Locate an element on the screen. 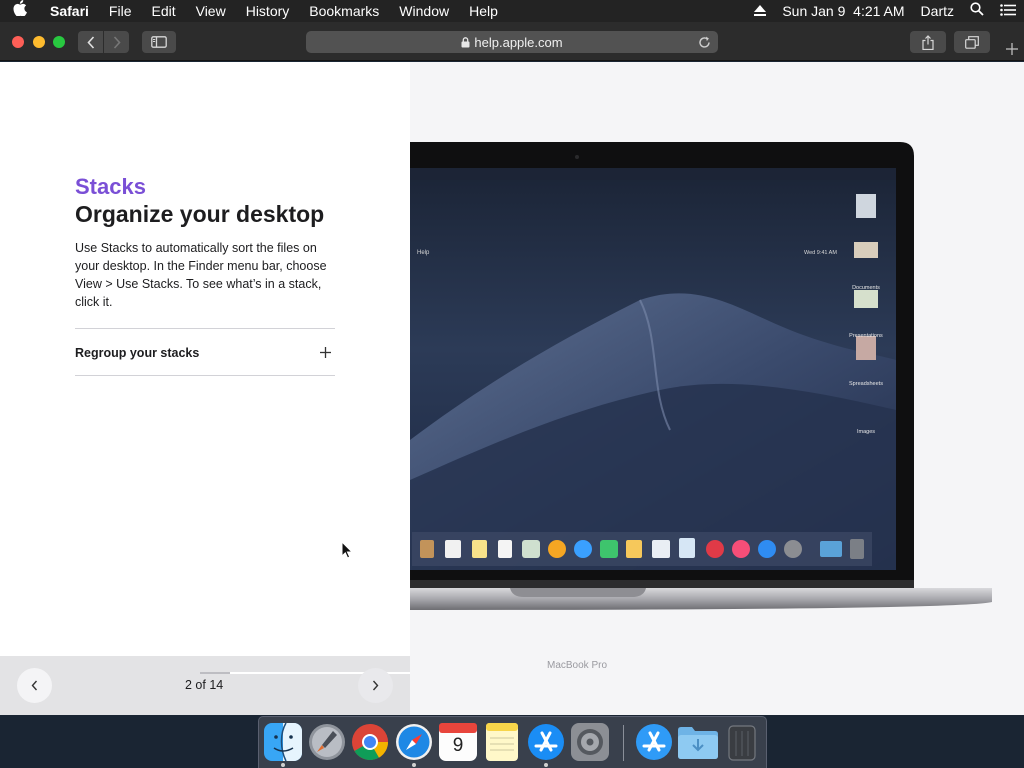  section-kicker: Stacks is located at coordinates (110, 186).